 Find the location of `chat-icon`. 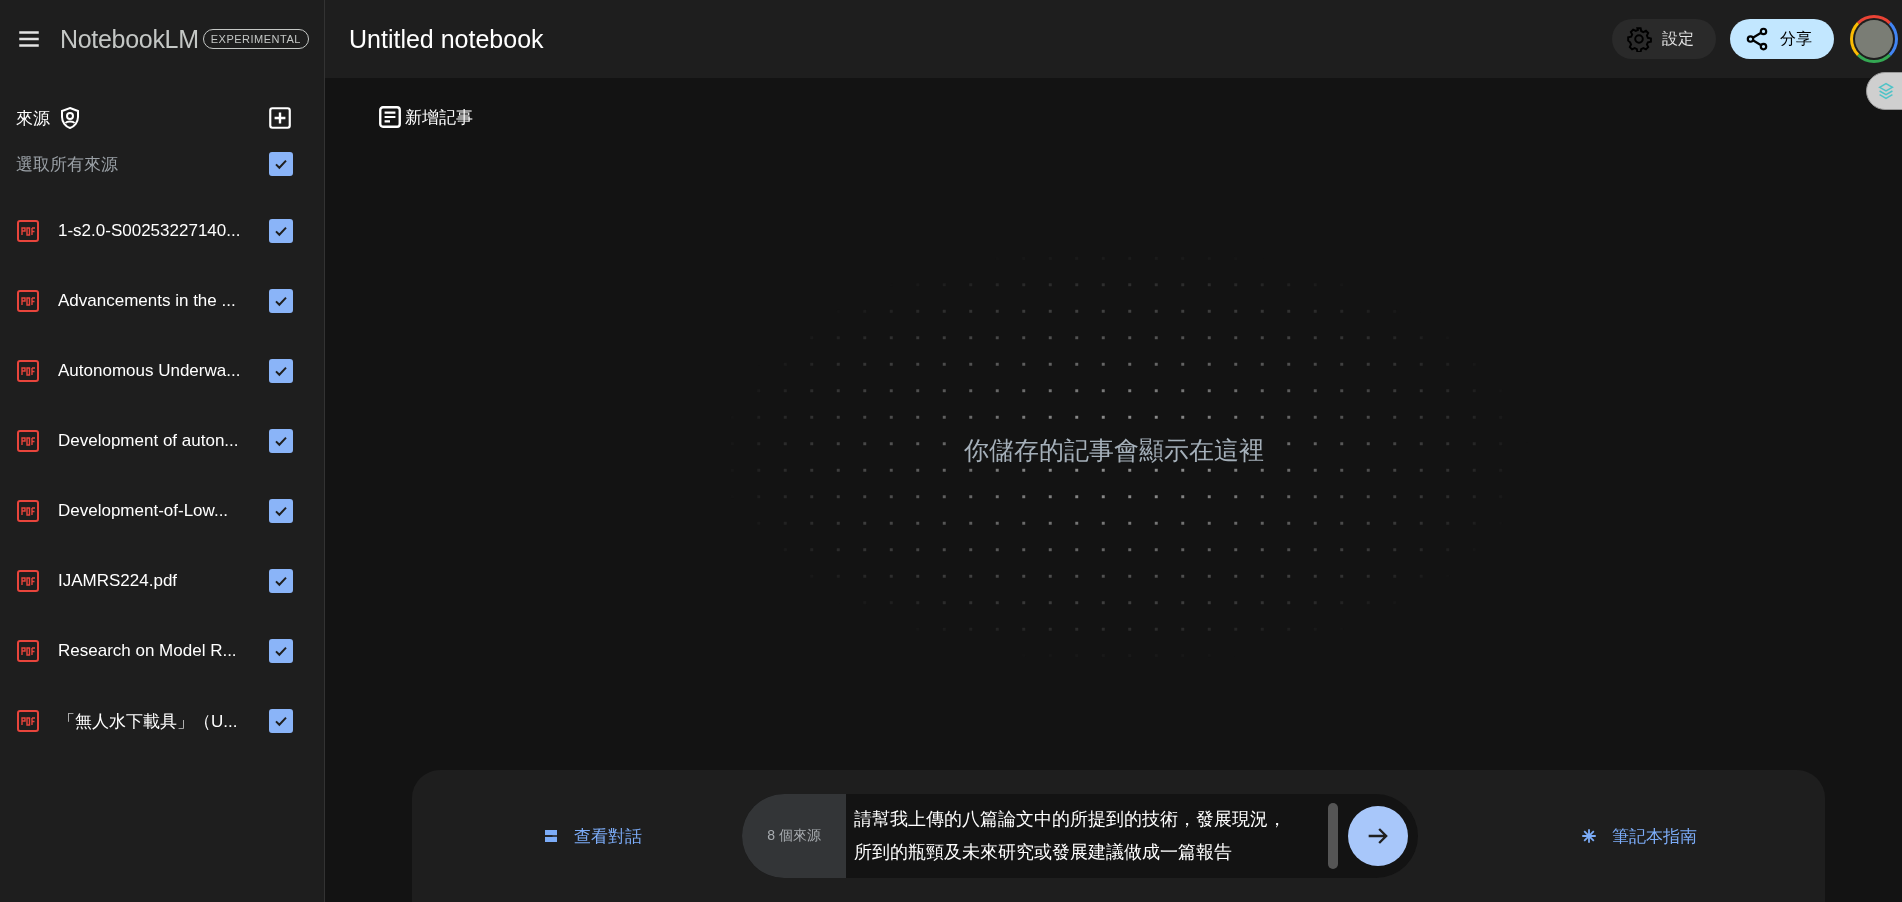

chat-icon is located at coordinates (551, 836).